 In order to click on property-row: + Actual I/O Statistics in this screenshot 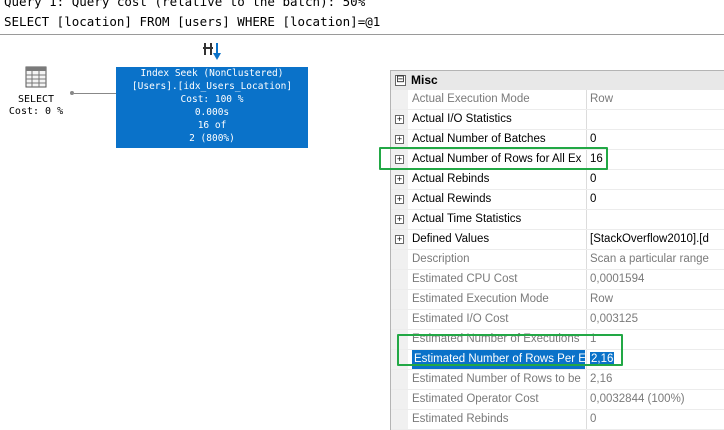, I will do `click(557, 120)`.